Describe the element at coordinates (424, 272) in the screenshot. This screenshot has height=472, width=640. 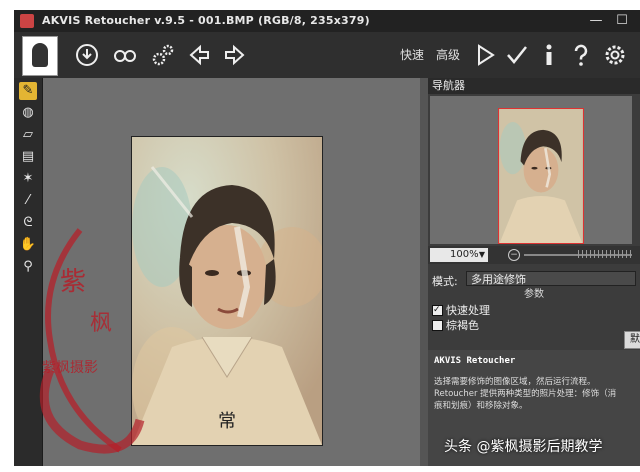
I see `canvas-scrollbar` at that location.